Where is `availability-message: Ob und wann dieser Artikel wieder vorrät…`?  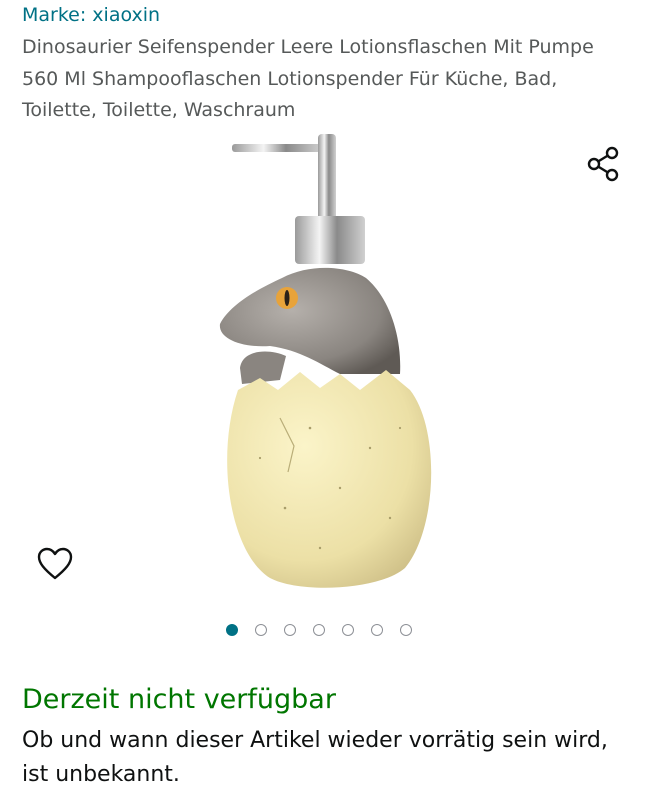 availability-message: Ob und wann dieser Artikel wieder vorrät… is located at coordinates (315, 757).